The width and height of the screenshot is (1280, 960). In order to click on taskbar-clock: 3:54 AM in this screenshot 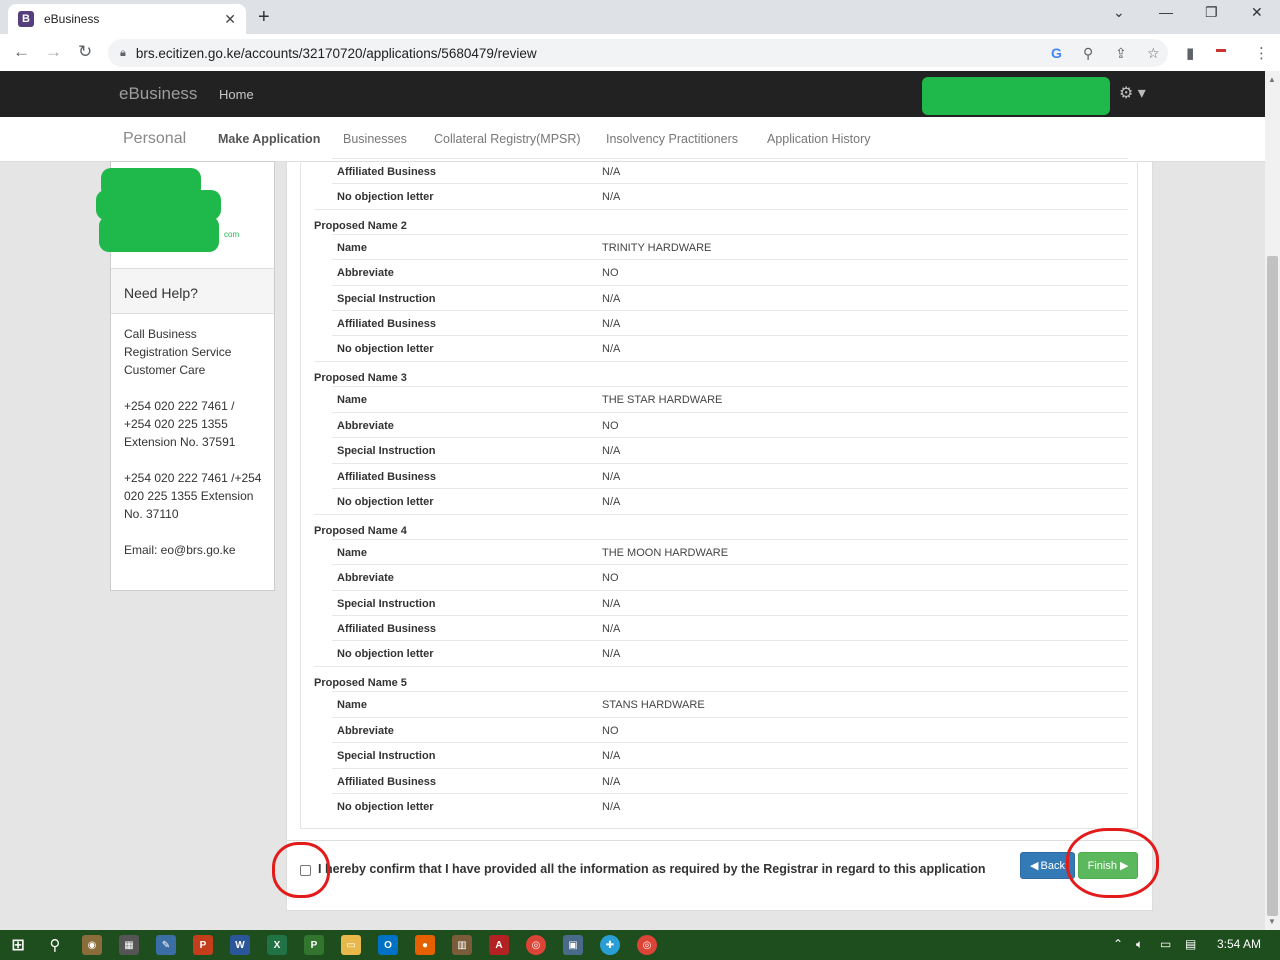, I will do `click(1239, 944)`.